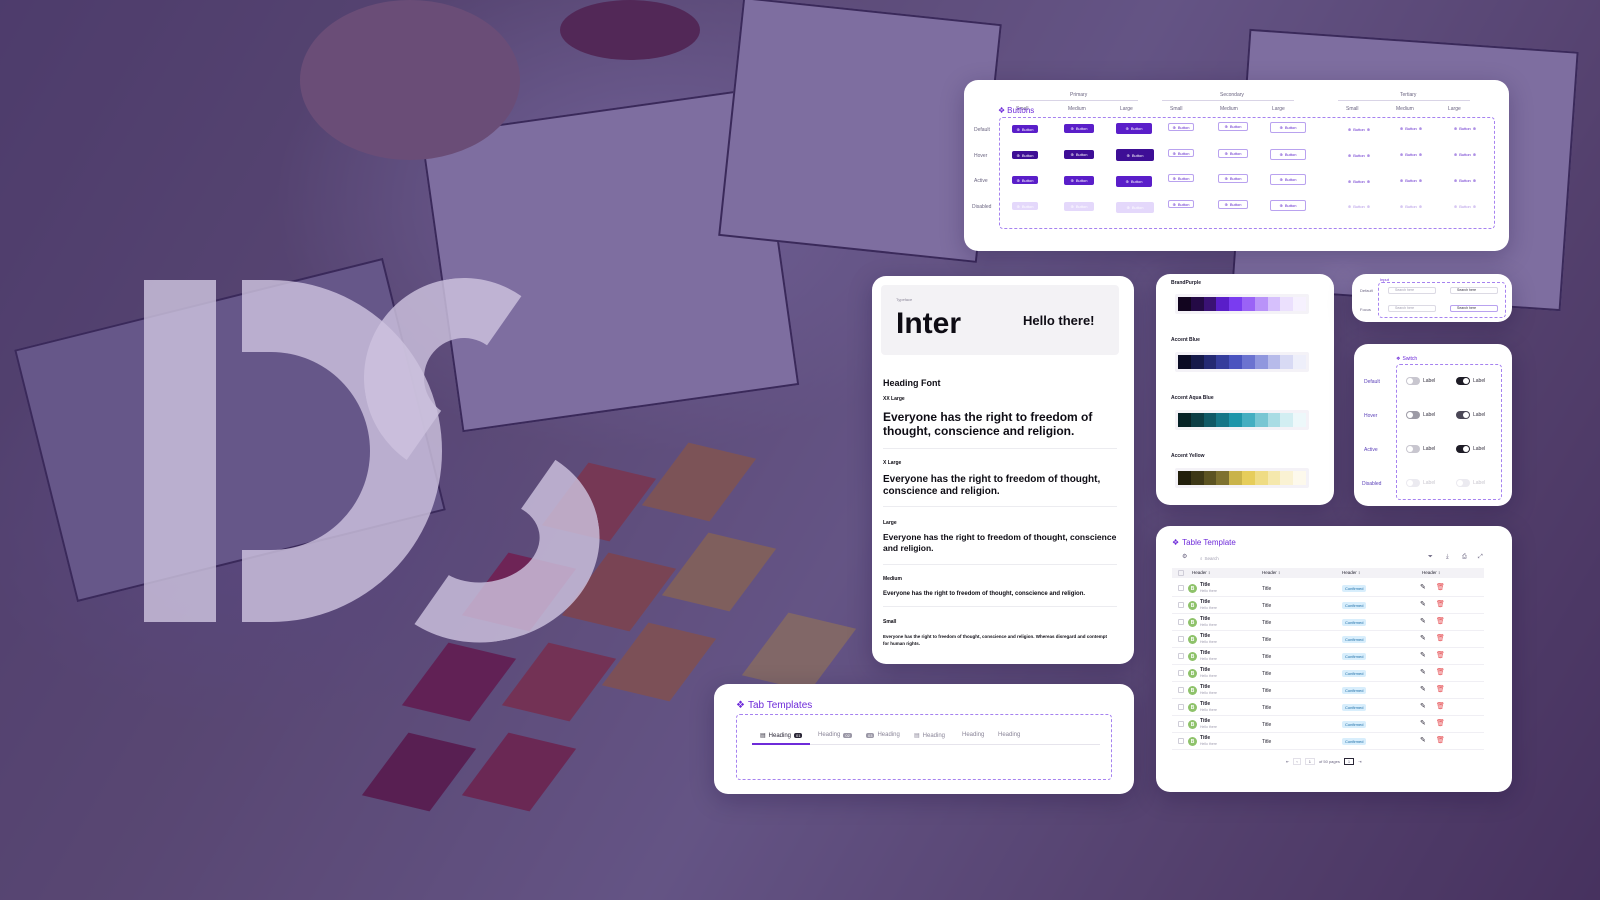 The image size is (1600, 900). I want to click on secondary-medium-button-hover: ⊕ Button, so click(1233, 153).